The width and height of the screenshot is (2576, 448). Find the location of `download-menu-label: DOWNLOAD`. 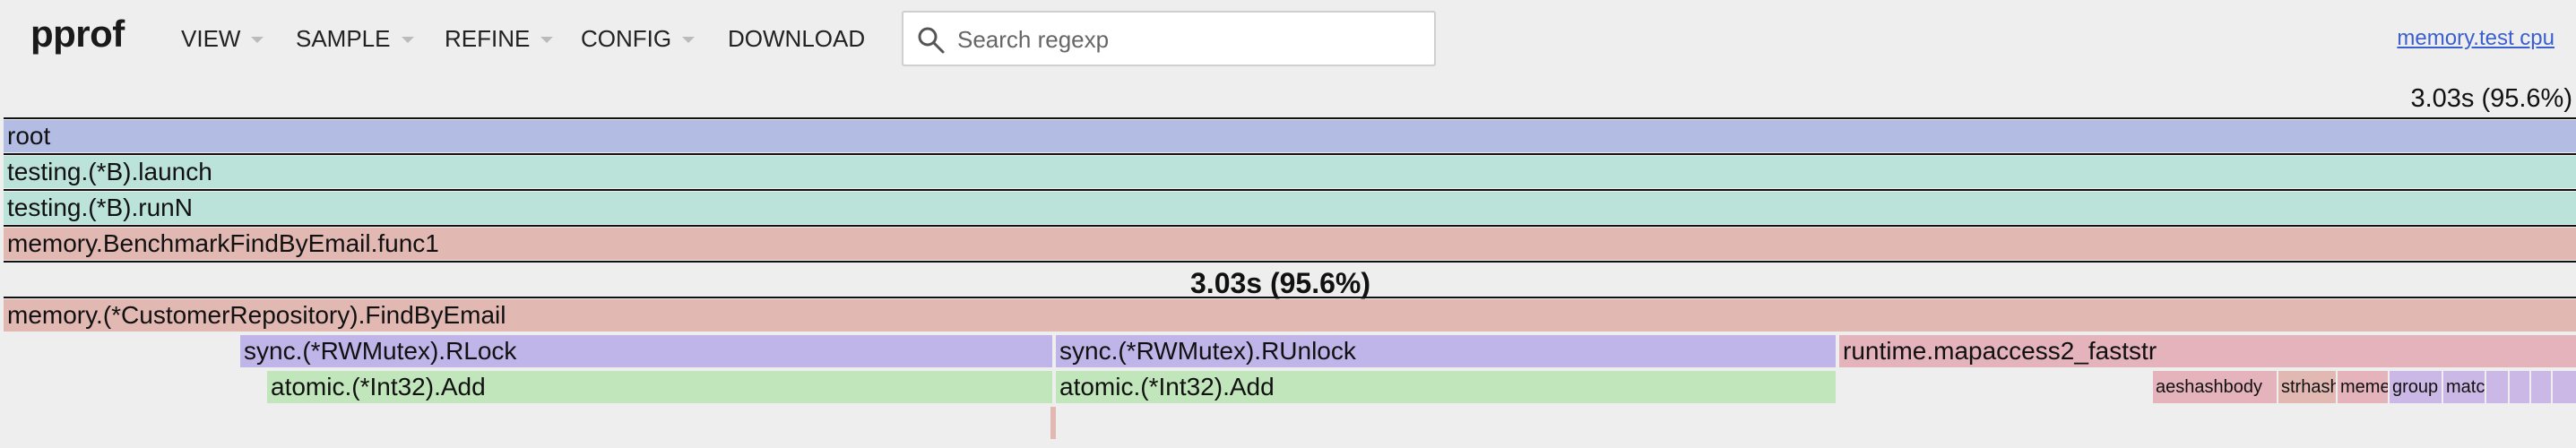

download-menu-label: DOWNLOAD is located at coordinates (797, 38).